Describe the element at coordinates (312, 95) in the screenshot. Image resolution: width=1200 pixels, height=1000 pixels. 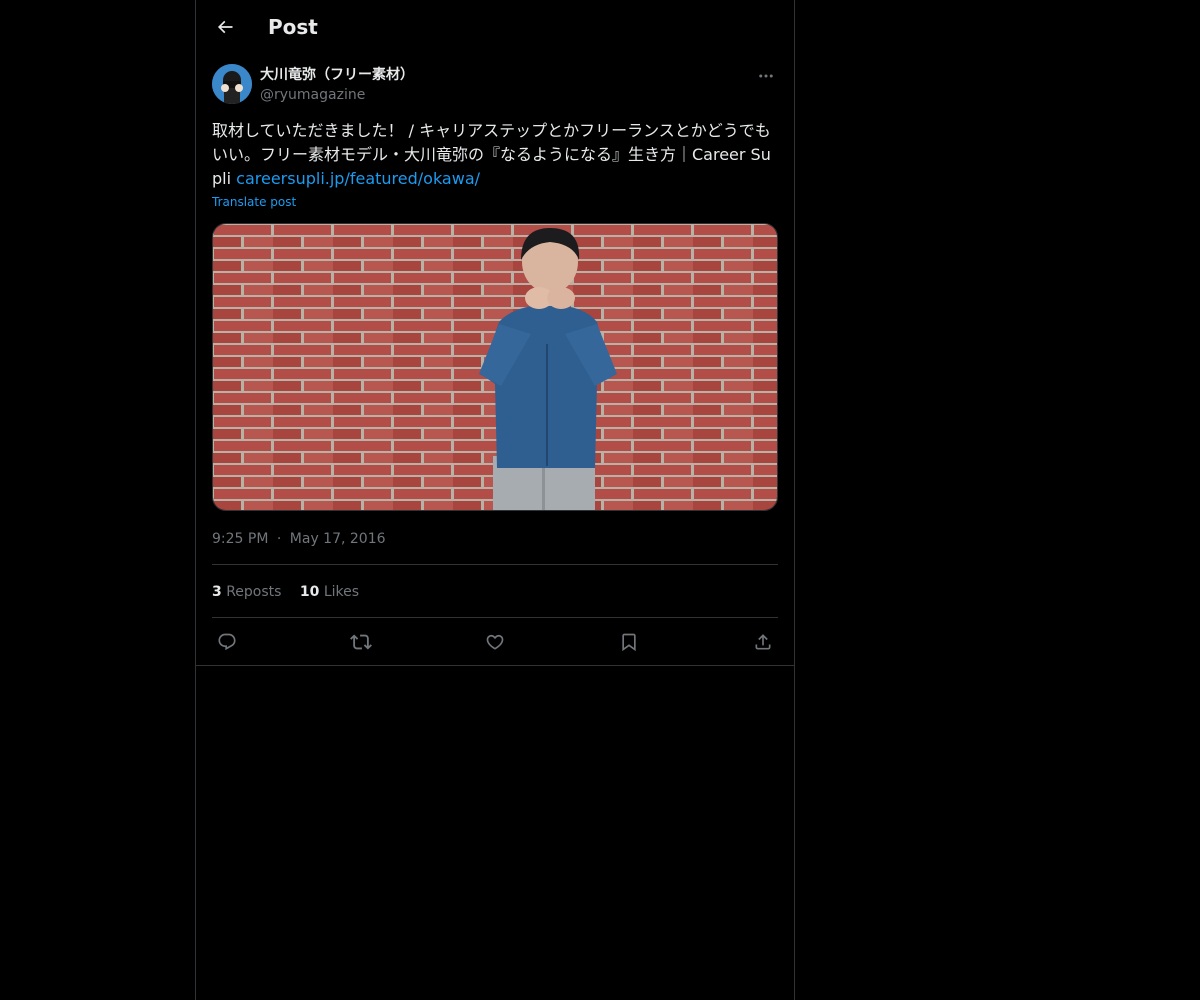
I see `author-handle: @ryumagazine` at that location.